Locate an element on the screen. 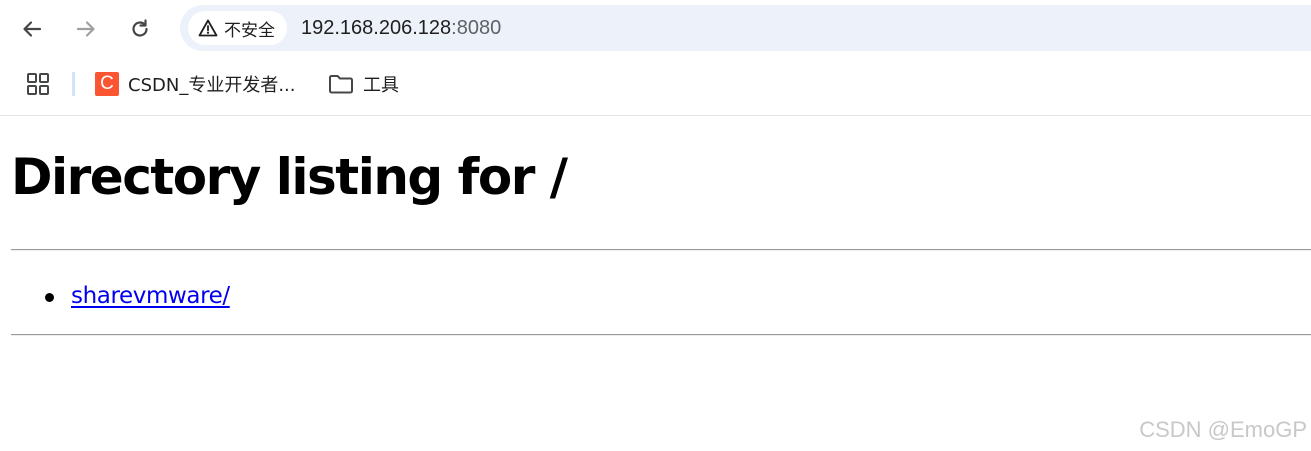 The image size is (1311, 451). bullet-icon is located at coordinates (49, 297).